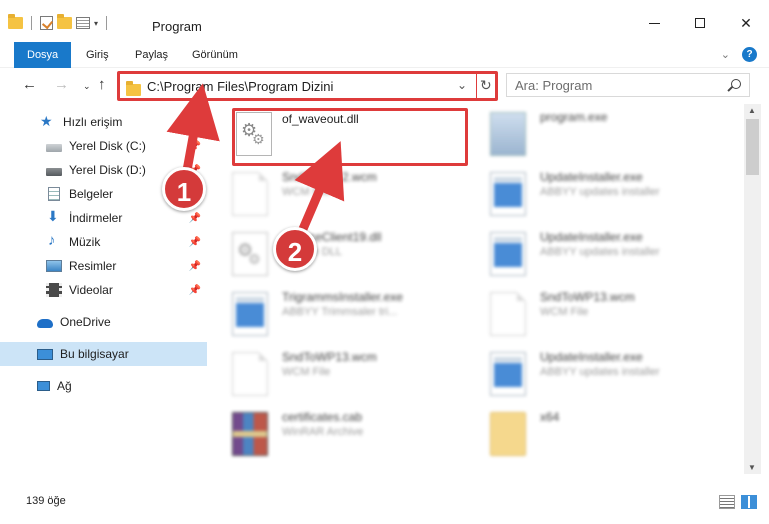 The height and width of the screenshot is (524, 769). I want to click on sidebar-item-network: Ağ, so click(103, 386).